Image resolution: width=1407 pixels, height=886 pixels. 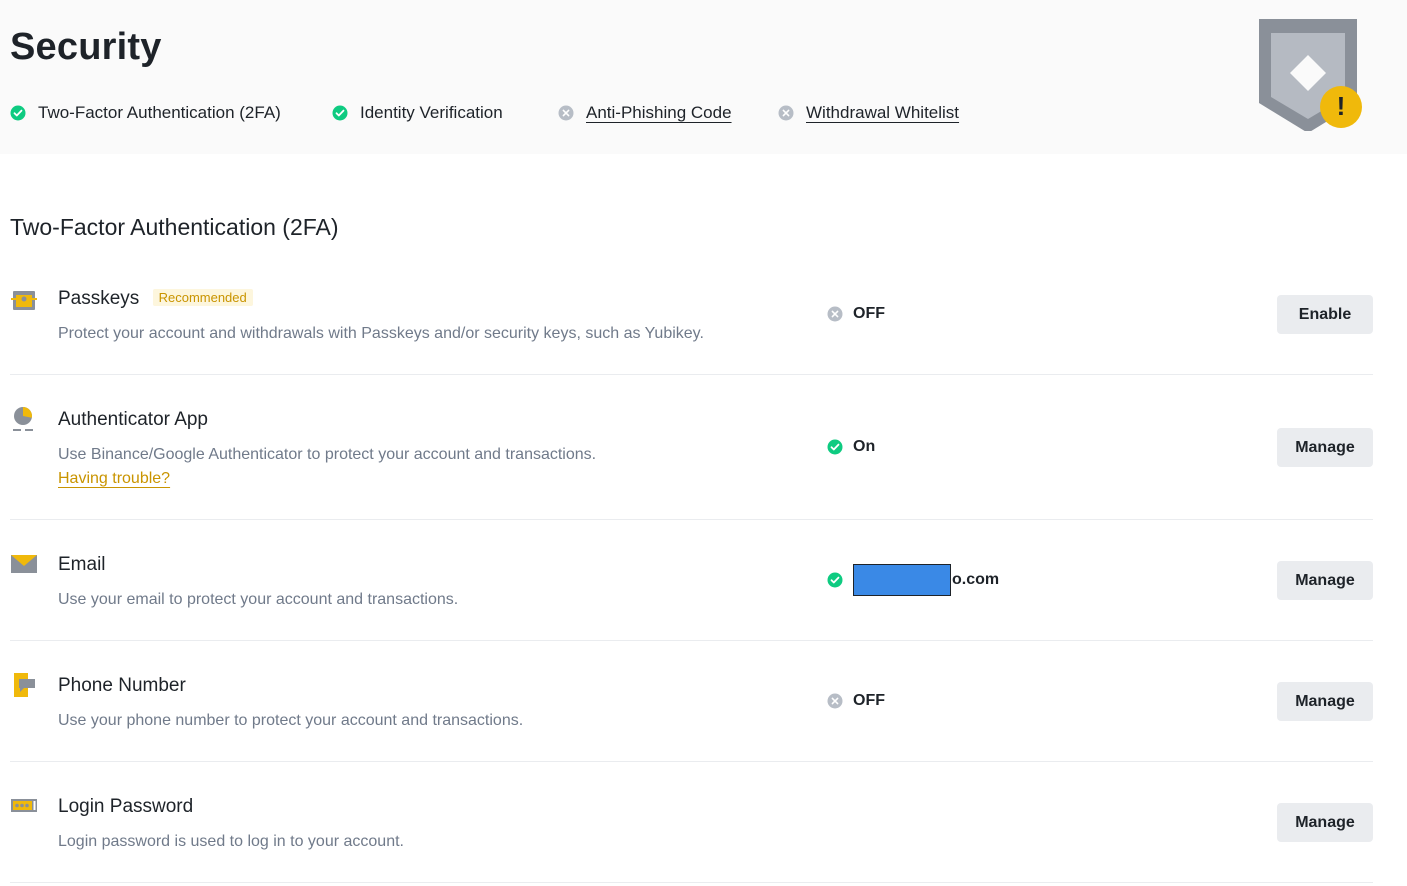 What do you see at coordinates (691, 882) in the screenshot?
I see `row-divider` at bounding box center [691, 882].